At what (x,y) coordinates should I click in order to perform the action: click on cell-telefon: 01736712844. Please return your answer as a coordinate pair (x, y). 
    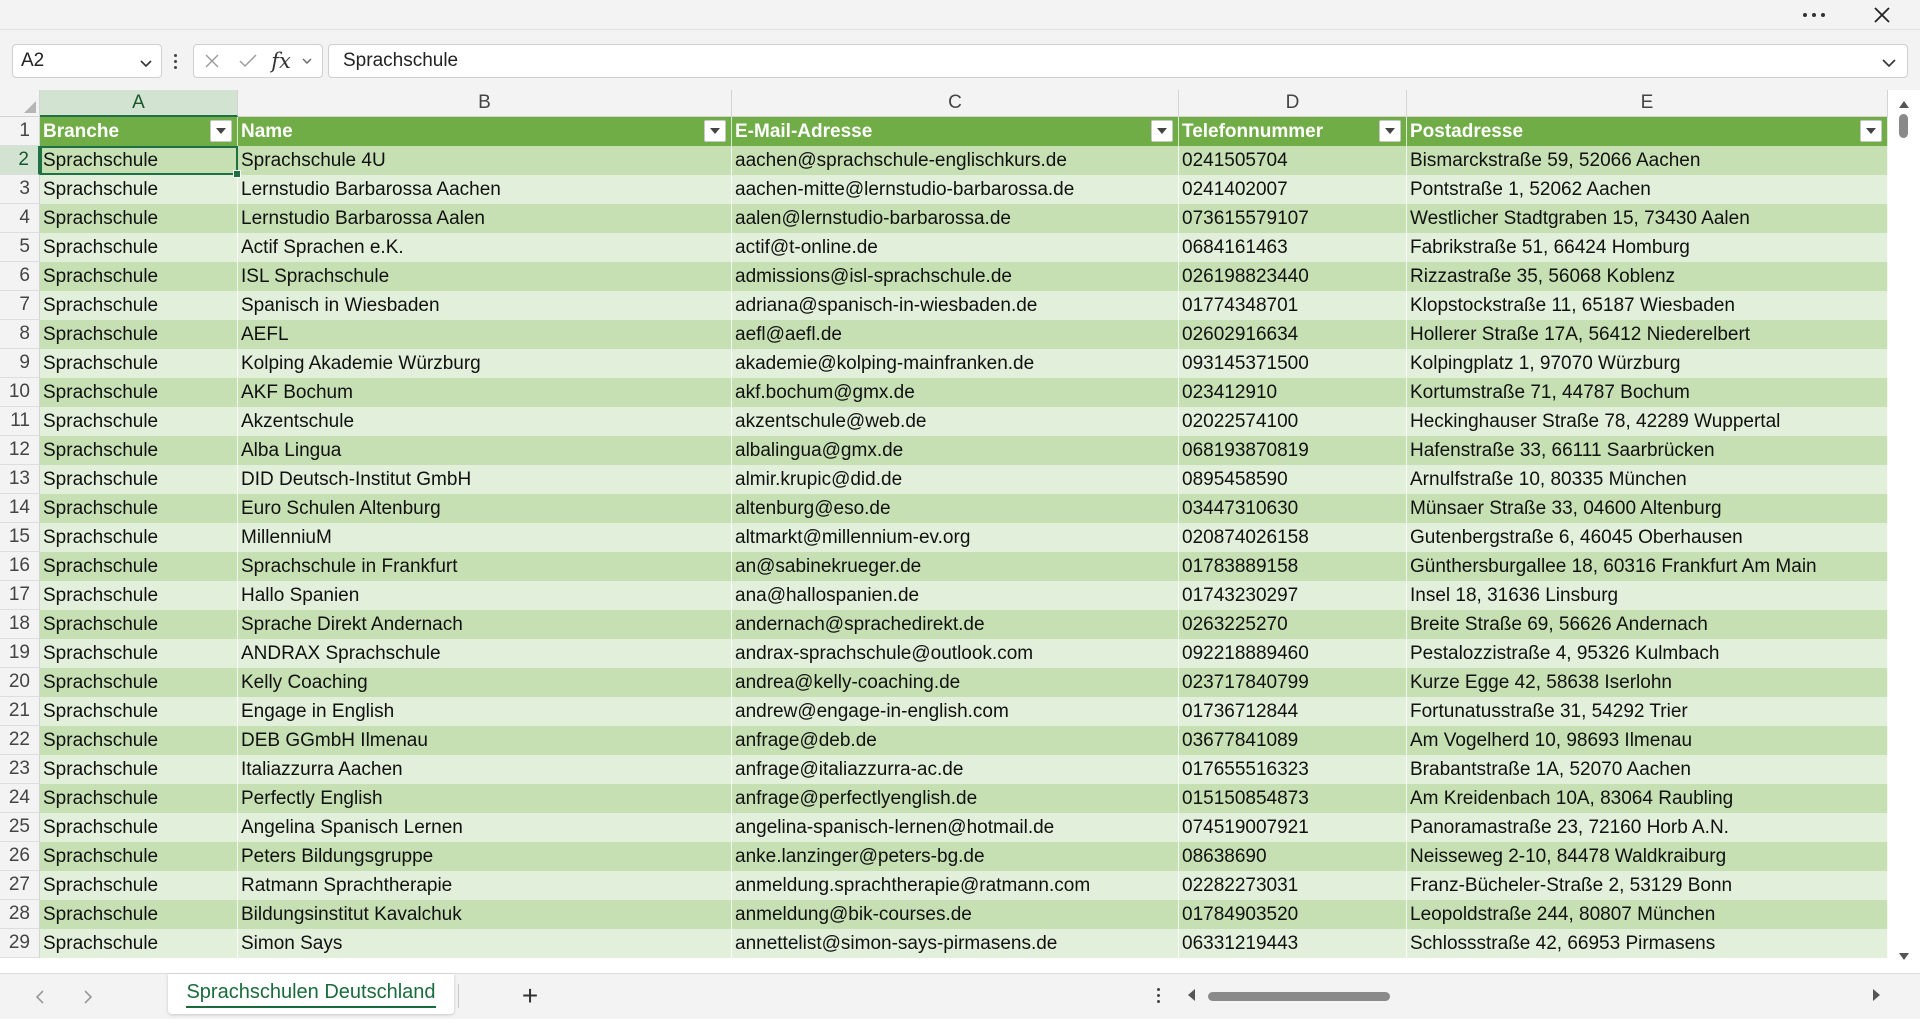
    Looking at the image, I should click on (1293, 711).